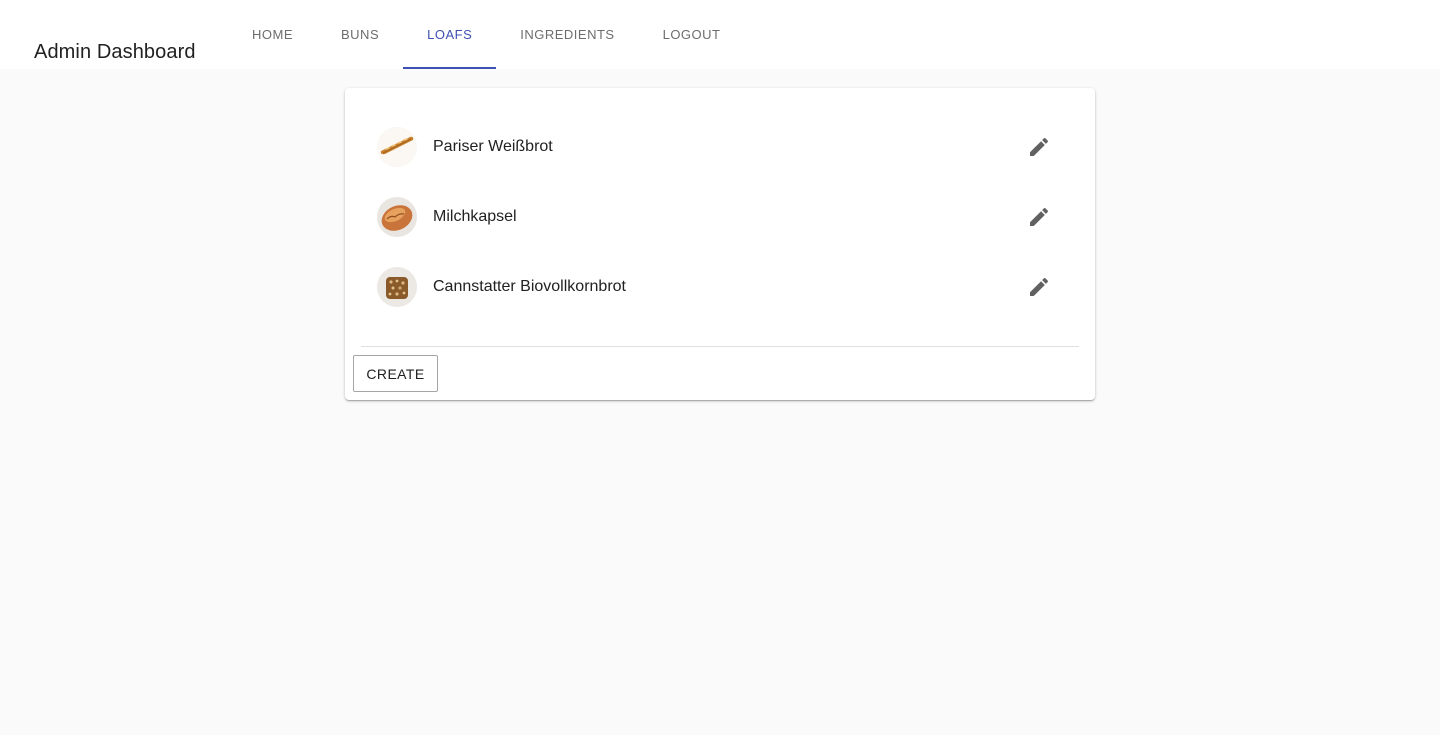 Image resolution: width=1440 pixels, height=735 pixels. What do you see at coordinates (397, 287) in the screenshot?
I see `wholegrain-bread-image` at bounding box center [397, 287].